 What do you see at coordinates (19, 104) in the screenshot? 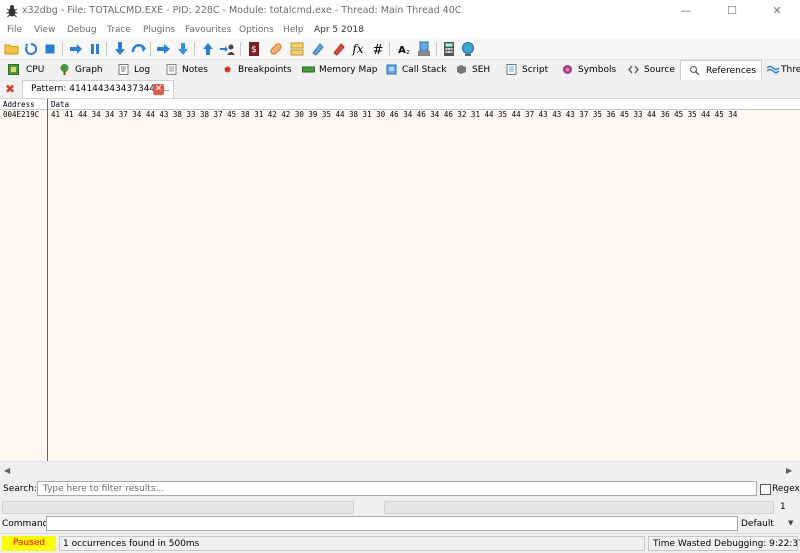
I see `column-header-address: Address` at bounding box center [19, 104].